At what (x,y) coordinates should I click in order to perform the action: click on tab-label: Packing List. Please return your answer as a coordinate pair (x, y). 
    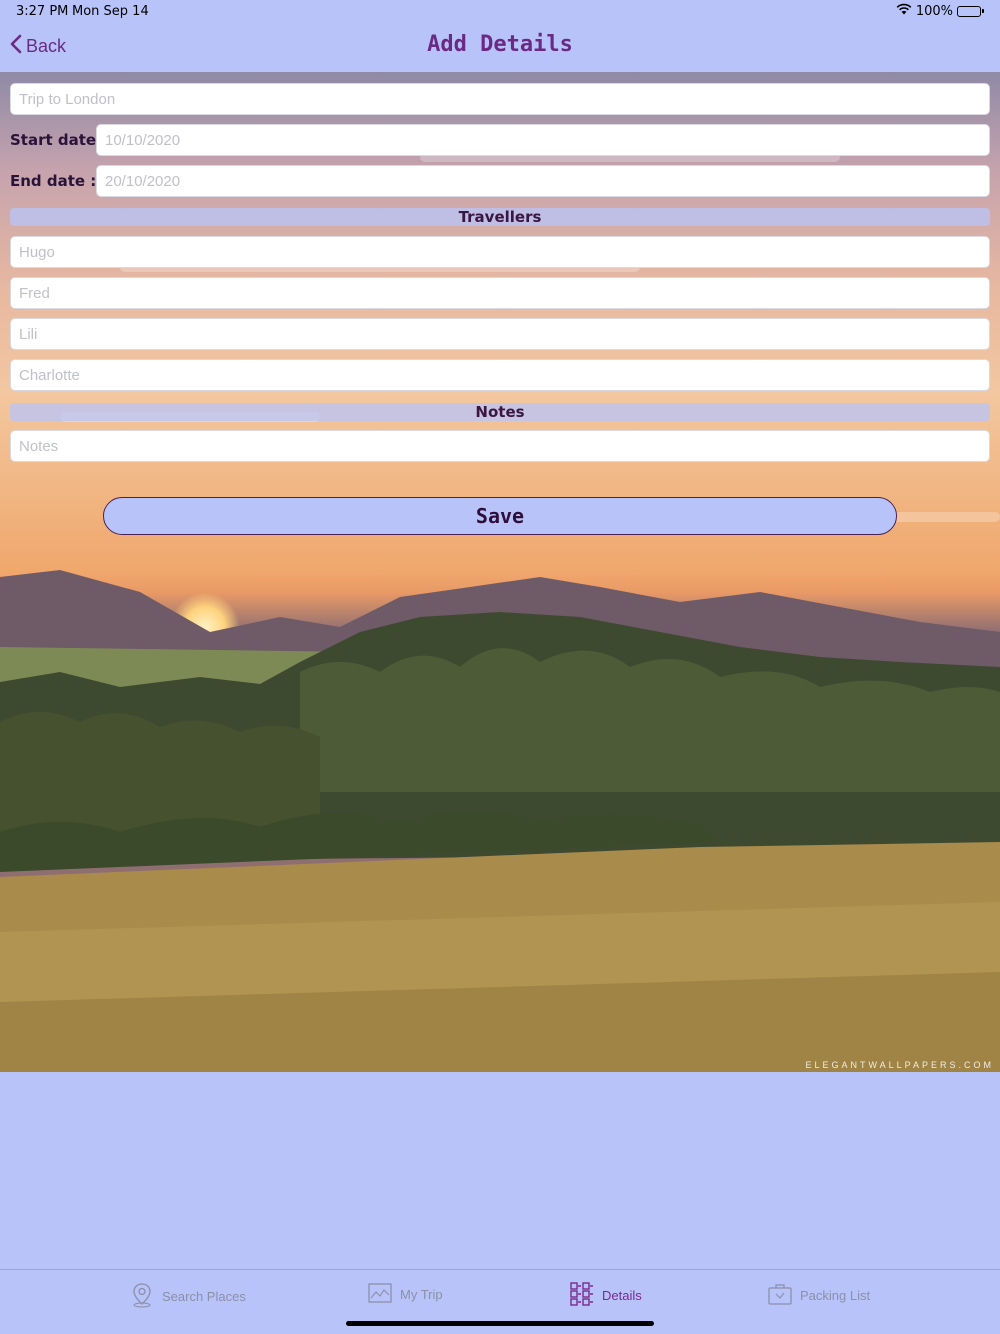
    Looking at the image, I should click on (835, 1295).